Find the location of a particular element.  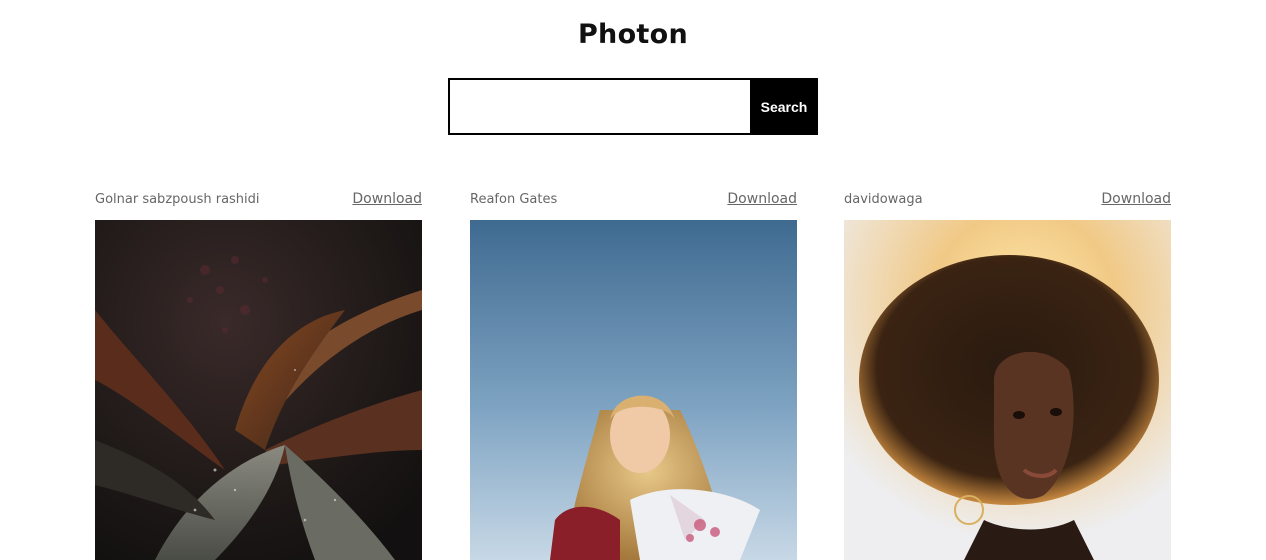

search-button: Search is located at coordinates (784, 106).